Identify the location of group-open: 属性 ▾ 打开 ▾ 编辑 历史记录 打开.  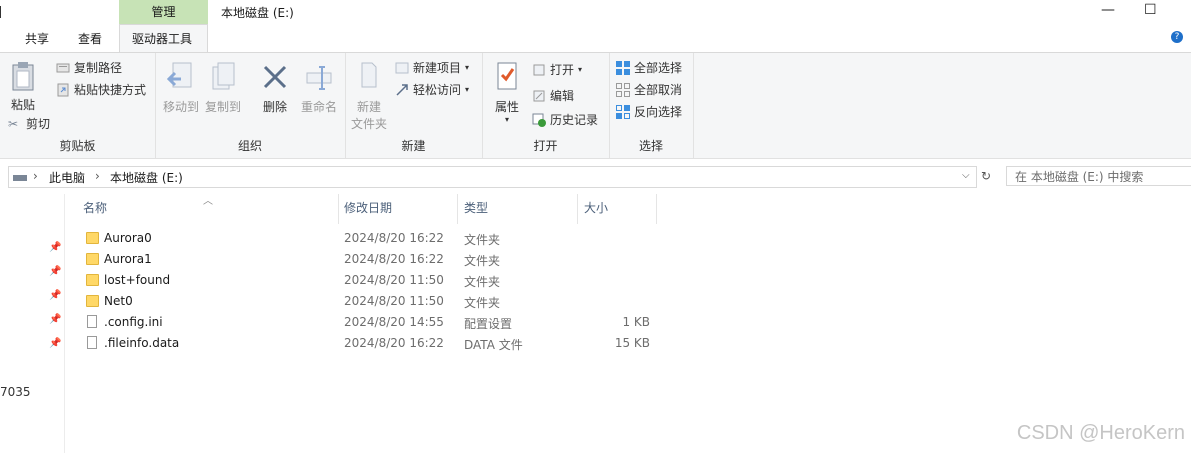
(546, 105).